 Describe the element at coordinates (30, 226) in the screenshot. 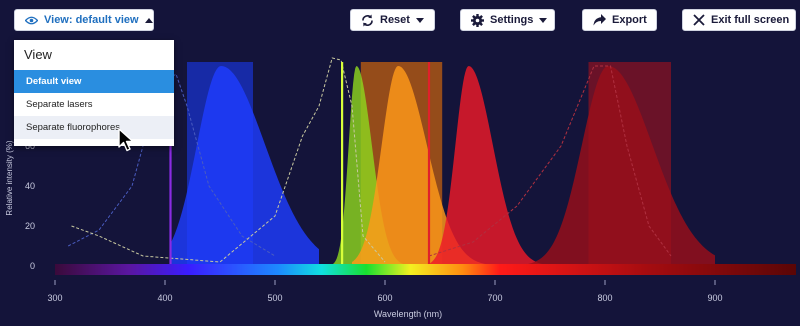

I see `y-tick-label: 20` at that location.